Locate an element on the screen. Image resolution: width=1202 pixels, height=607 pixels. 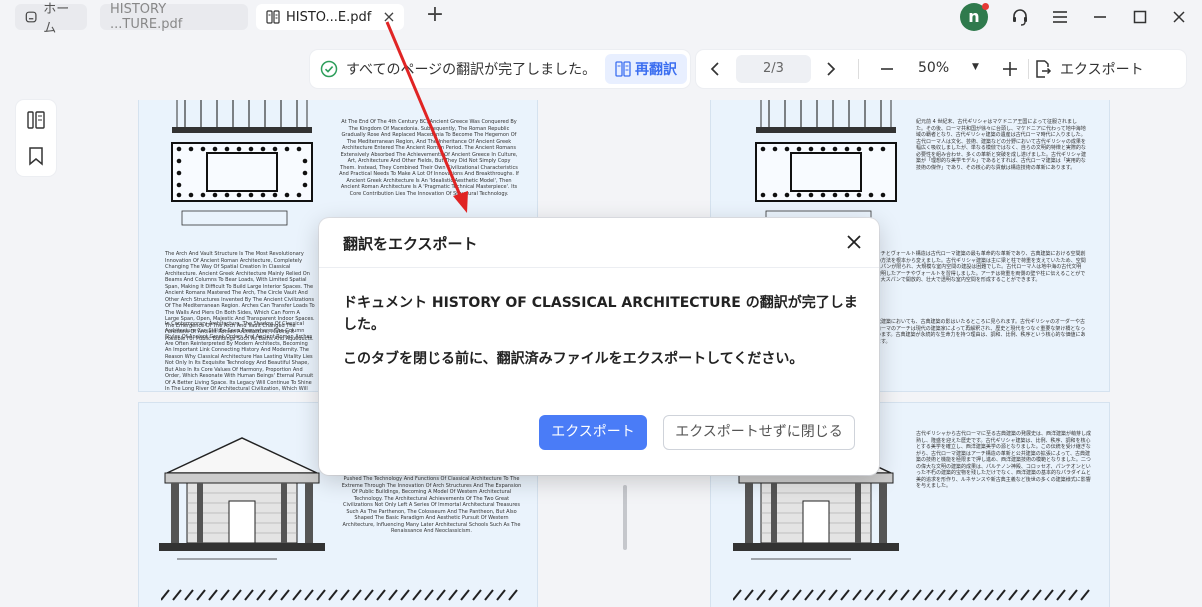
dialog-message-instruction: このタブを閉じる前に、翻訳済みファイルをエクスポートしてください。 is located at coordinates (573, 359).